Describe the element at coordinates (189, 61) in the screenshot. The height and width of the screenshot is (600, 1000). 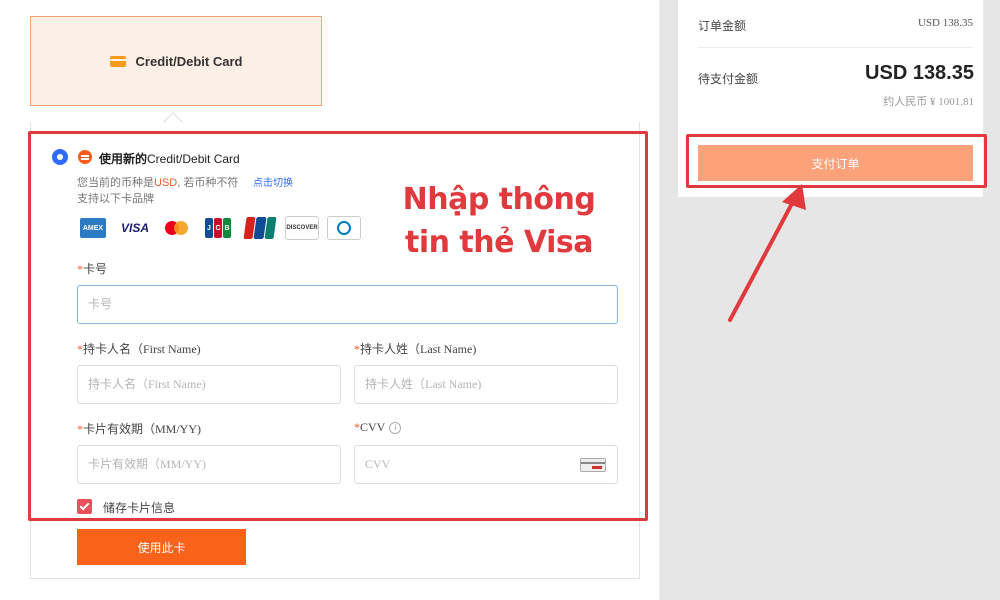
I see `payment-tab-label: Credit/Debit Card` at that location.